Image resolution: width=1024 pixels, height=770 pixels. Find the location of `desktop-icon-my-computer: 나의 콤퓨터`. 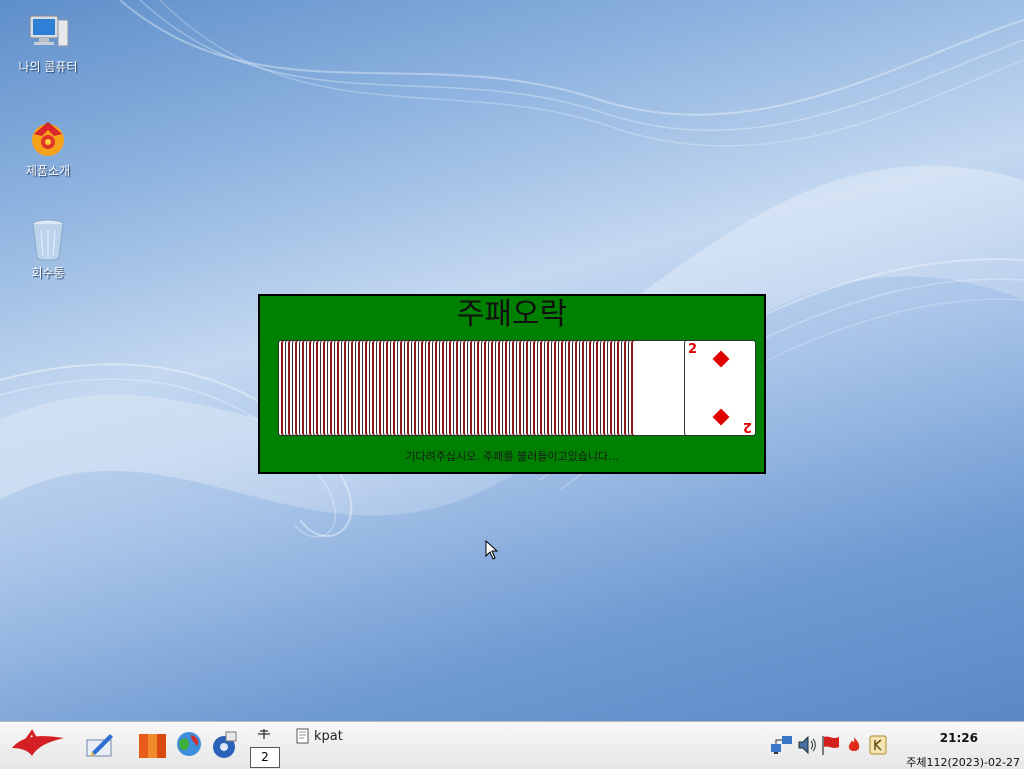

desktop-icon-my-computer: 나의 콤퓨터 is located at coordinates (48, 42).